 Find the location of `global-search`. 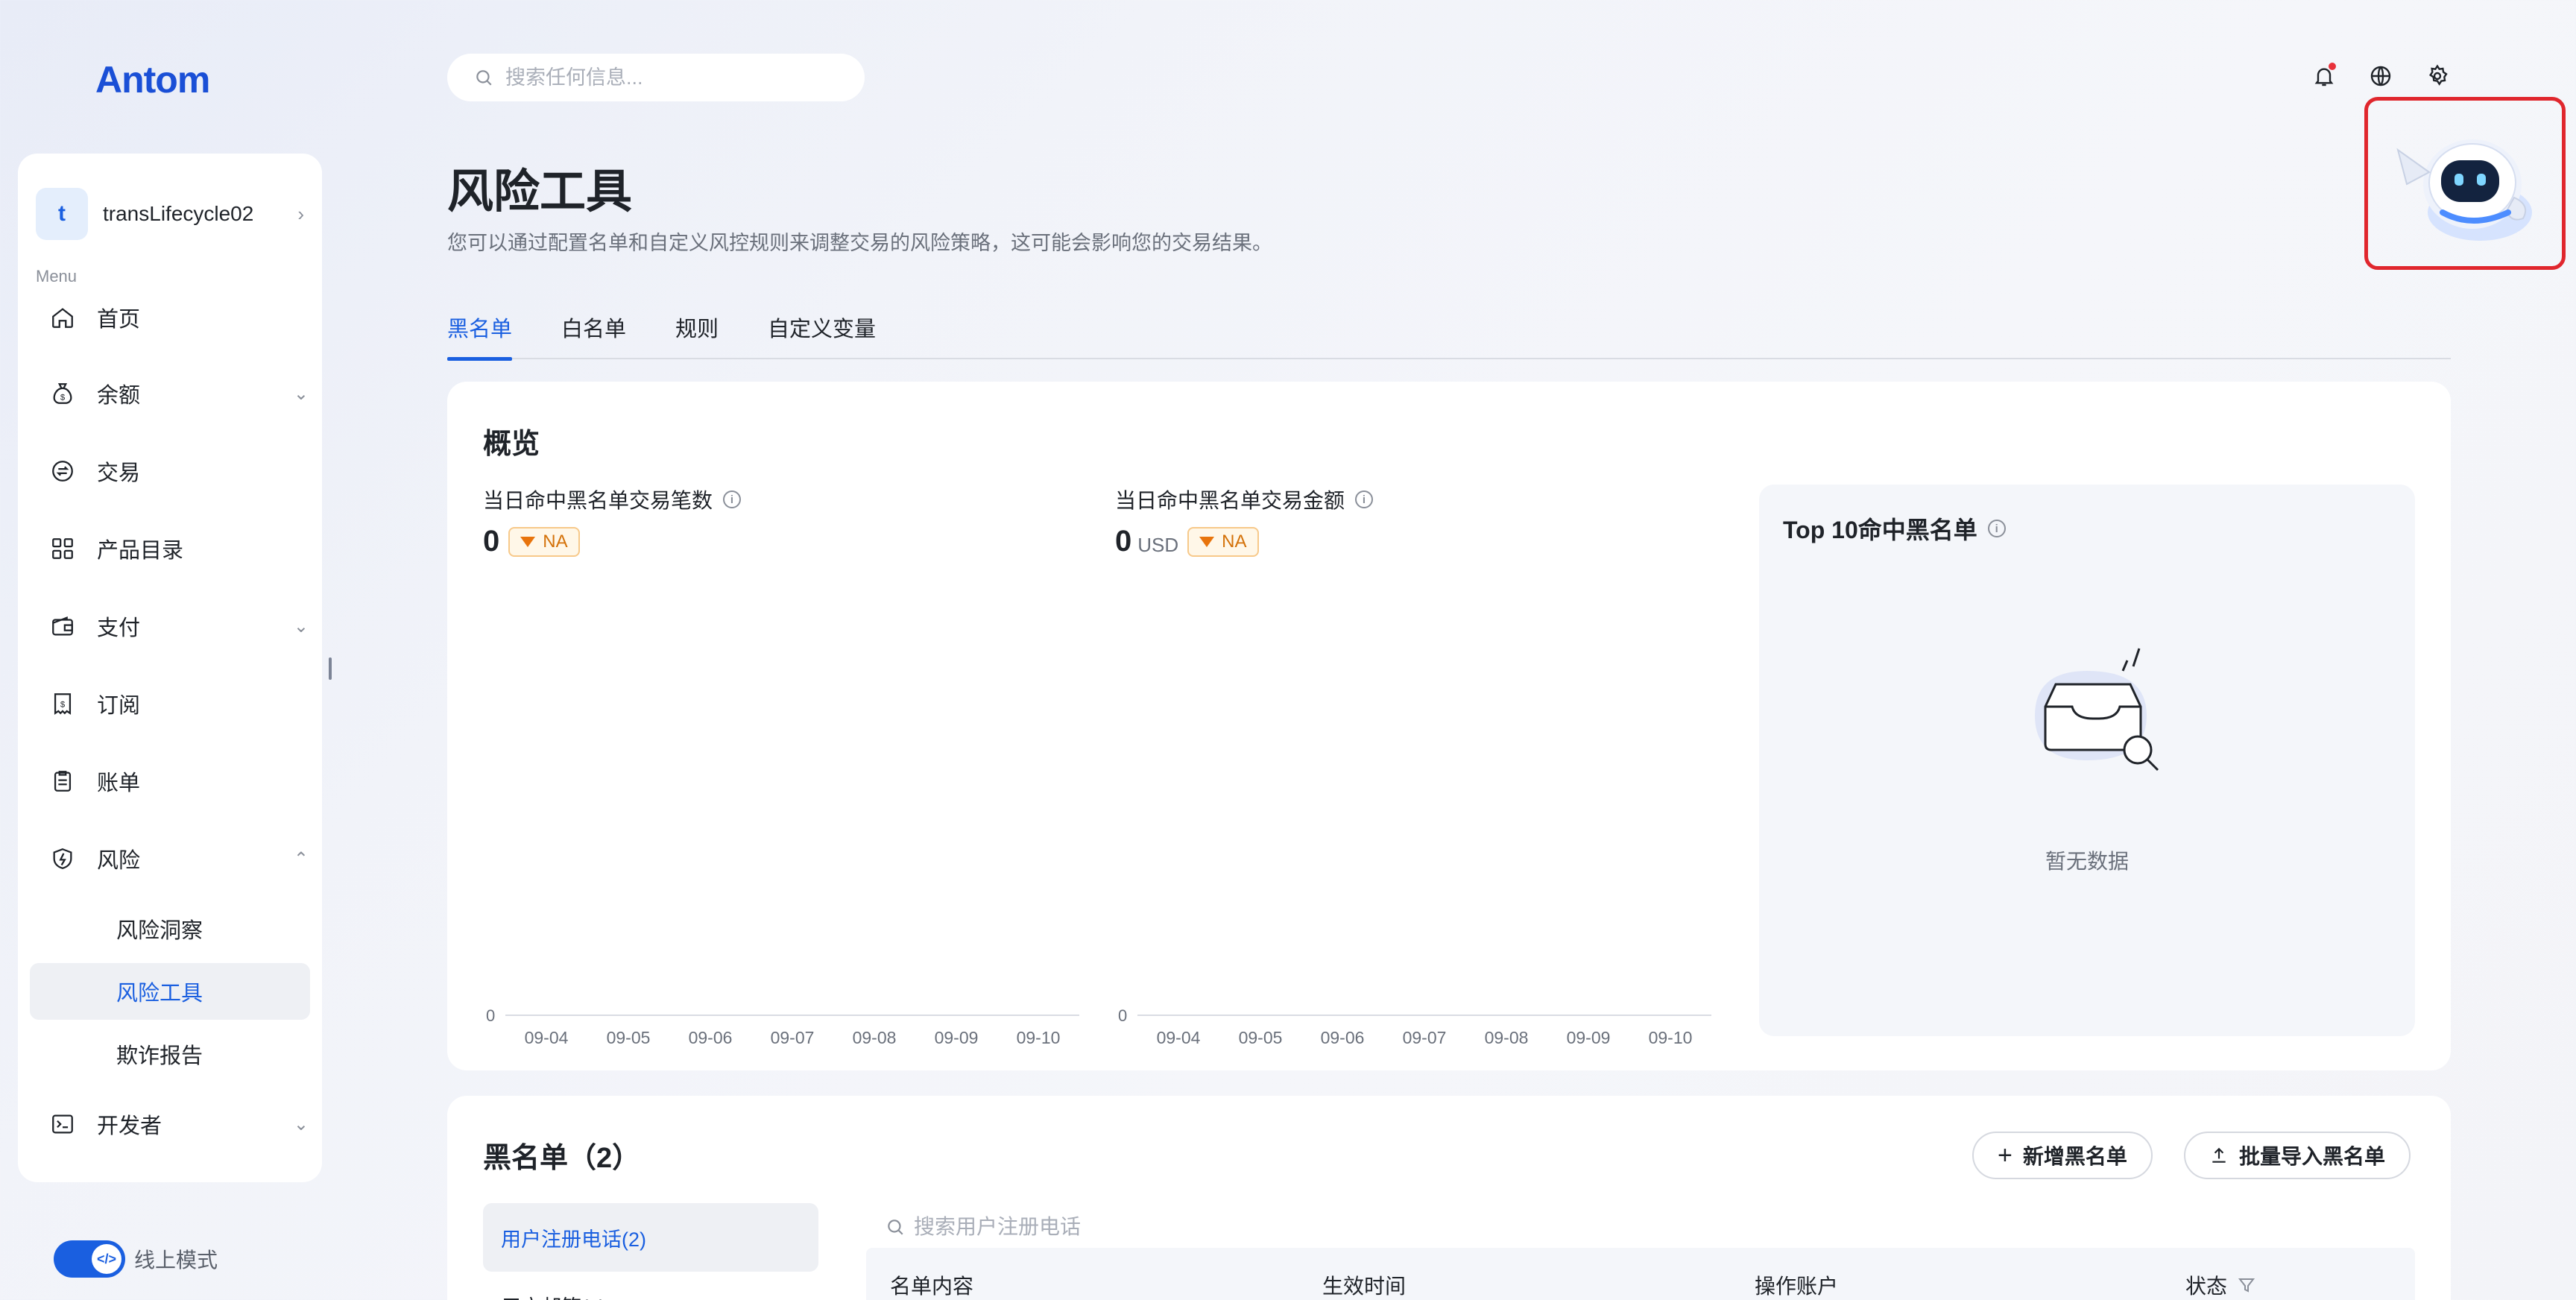

global-search is located at coordinates (656, 78).